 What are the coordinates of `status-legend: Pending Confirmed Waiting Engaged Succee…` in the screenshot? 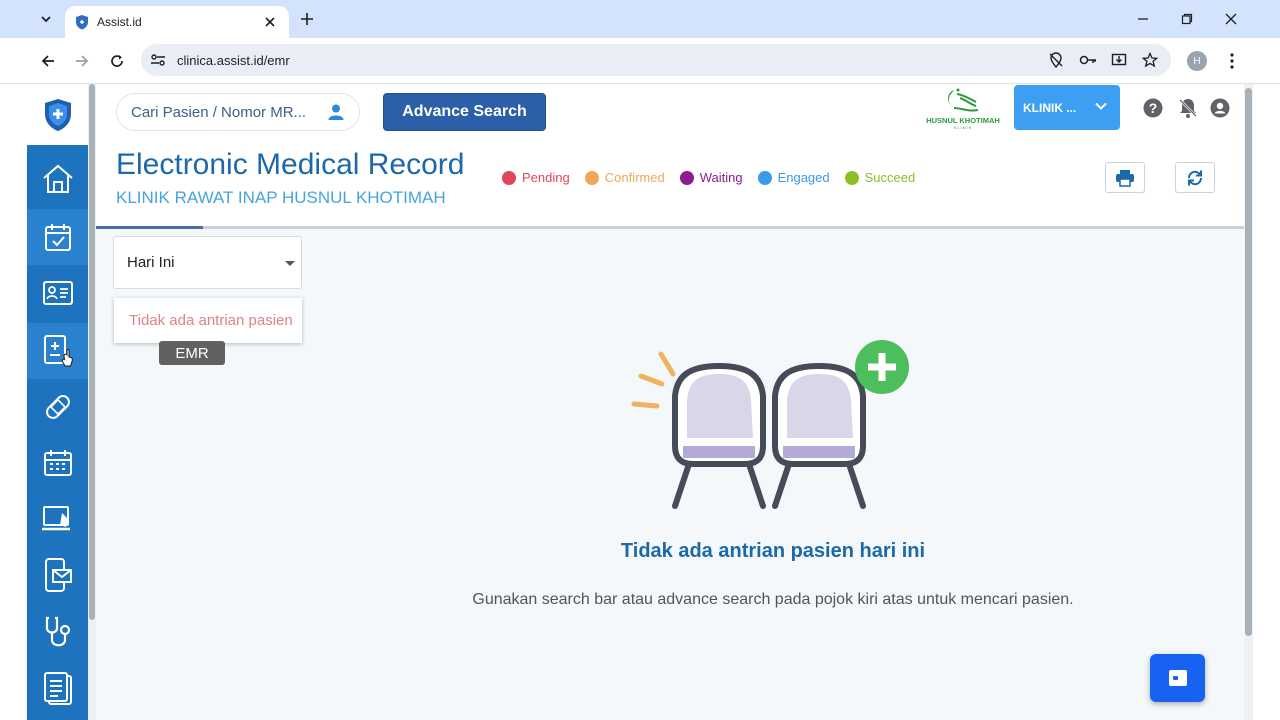 It's located at (716, 177).